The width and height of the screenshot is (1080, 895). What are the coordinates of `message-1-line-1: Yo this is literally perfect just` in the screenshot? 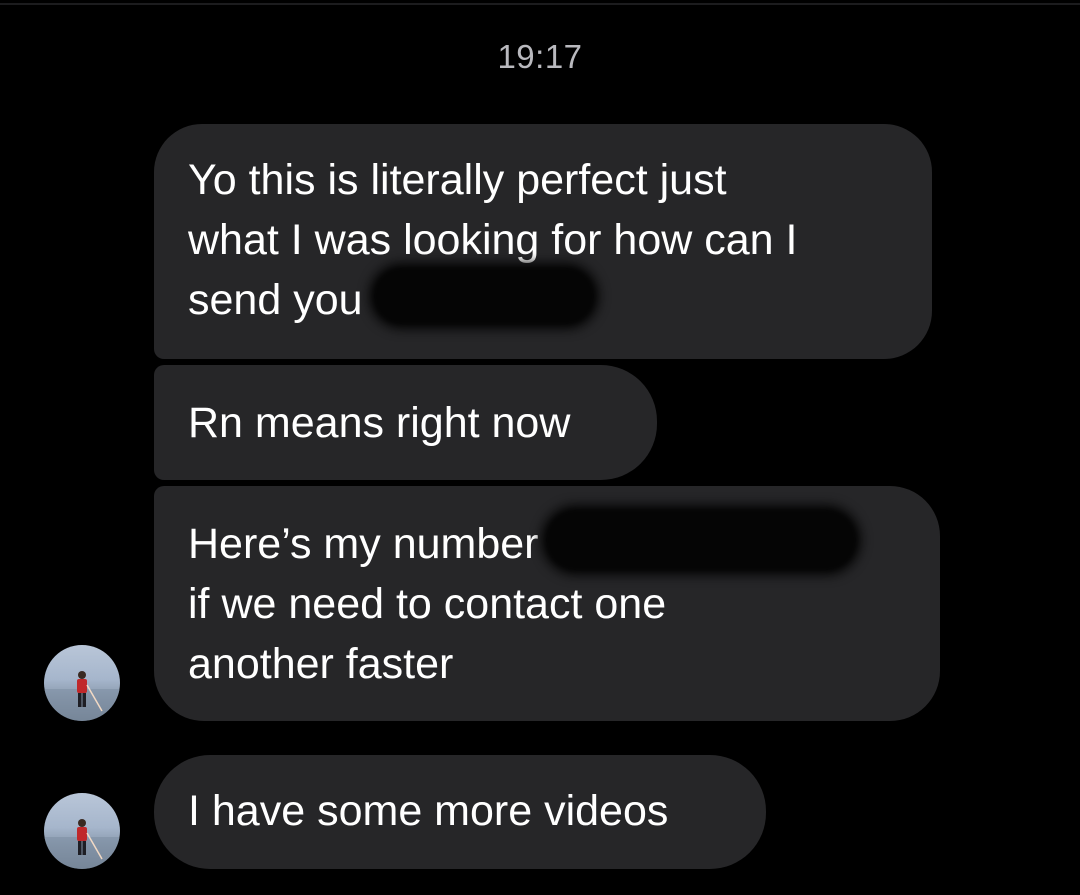 It's located at (457, 180).